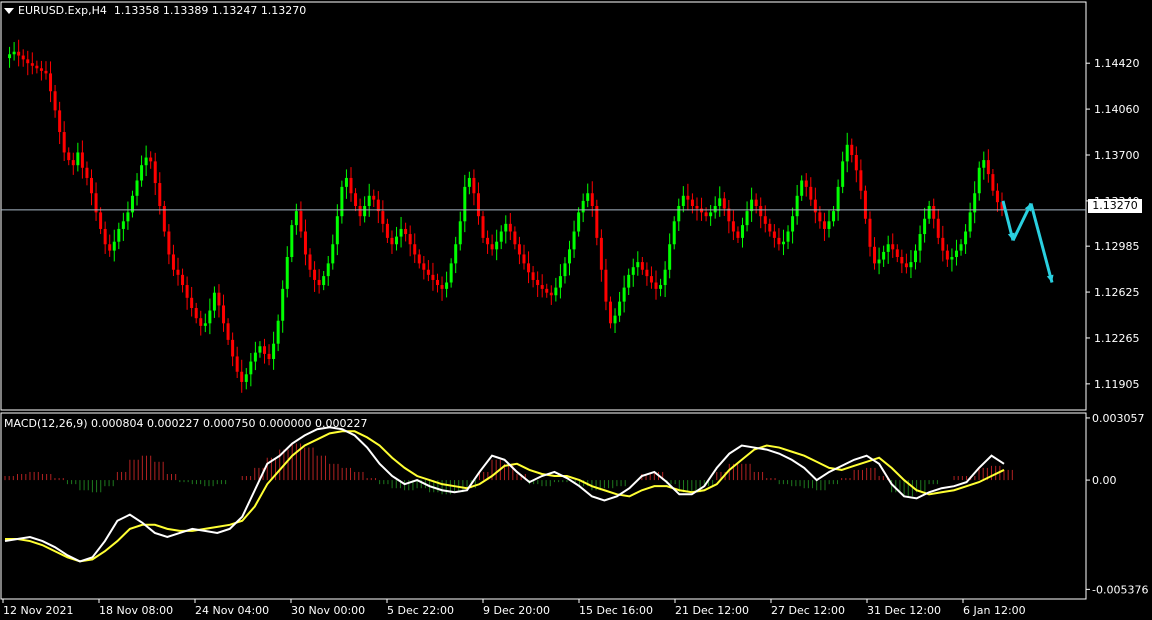 The width and height of the screenshot is (1152, 620). What do you see at coordinates (136, 610) in the screenshot?
I see `x-tick-label: 18 Nov 08:00` at bounding box center [136, 610].